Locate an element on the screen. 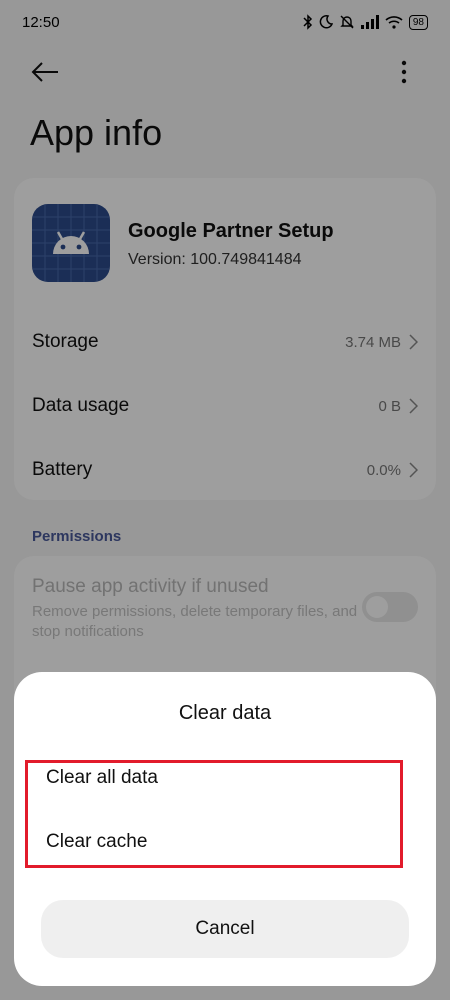 This screenshot has width=450, height=1000. dialog-title: Clear data is located at coordinates (225, 713).